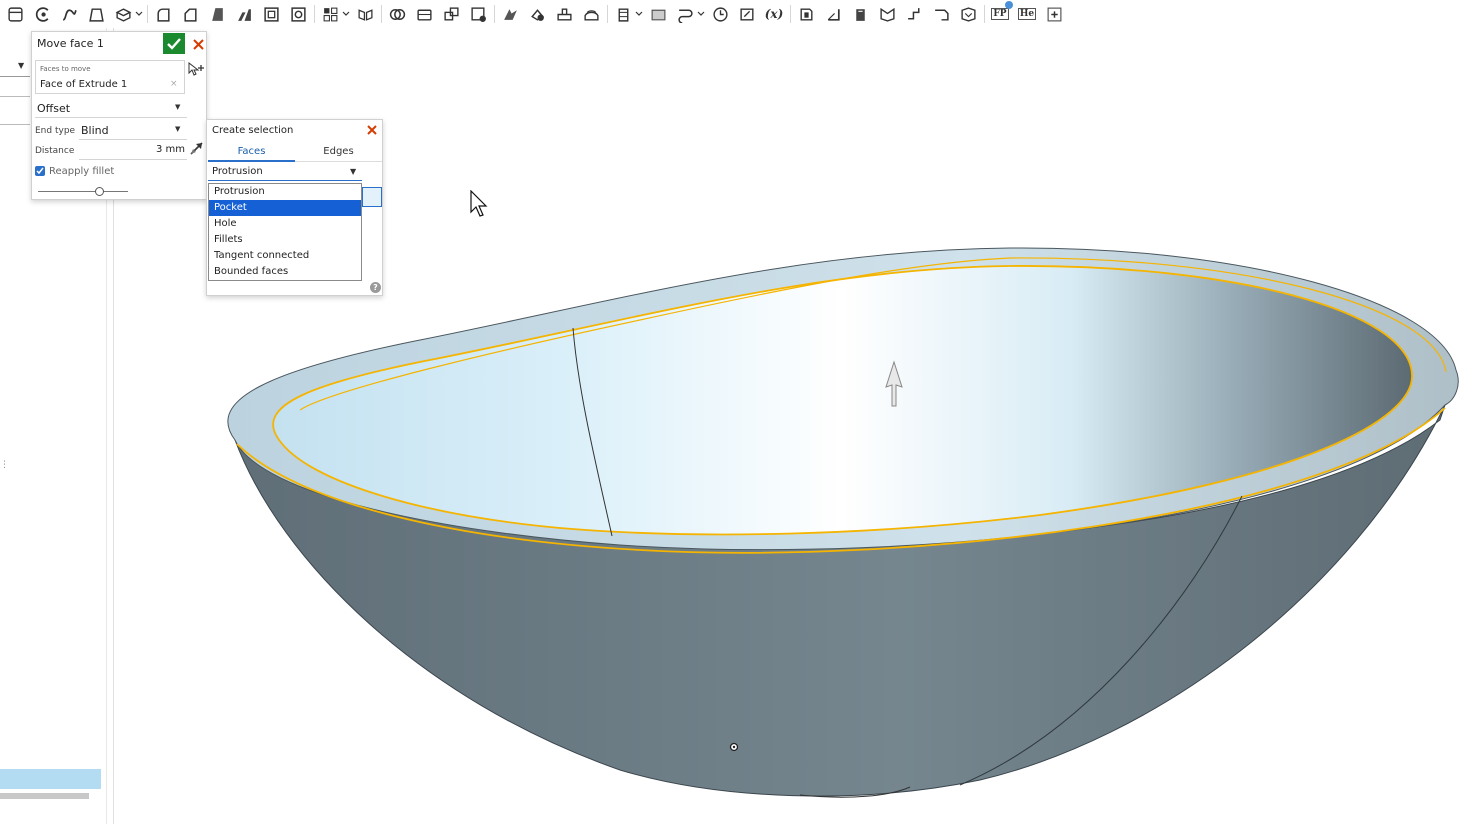  Describe the element at coordinates (1054, 14) in the screenshot. I see `add-feature-icon` at that location.